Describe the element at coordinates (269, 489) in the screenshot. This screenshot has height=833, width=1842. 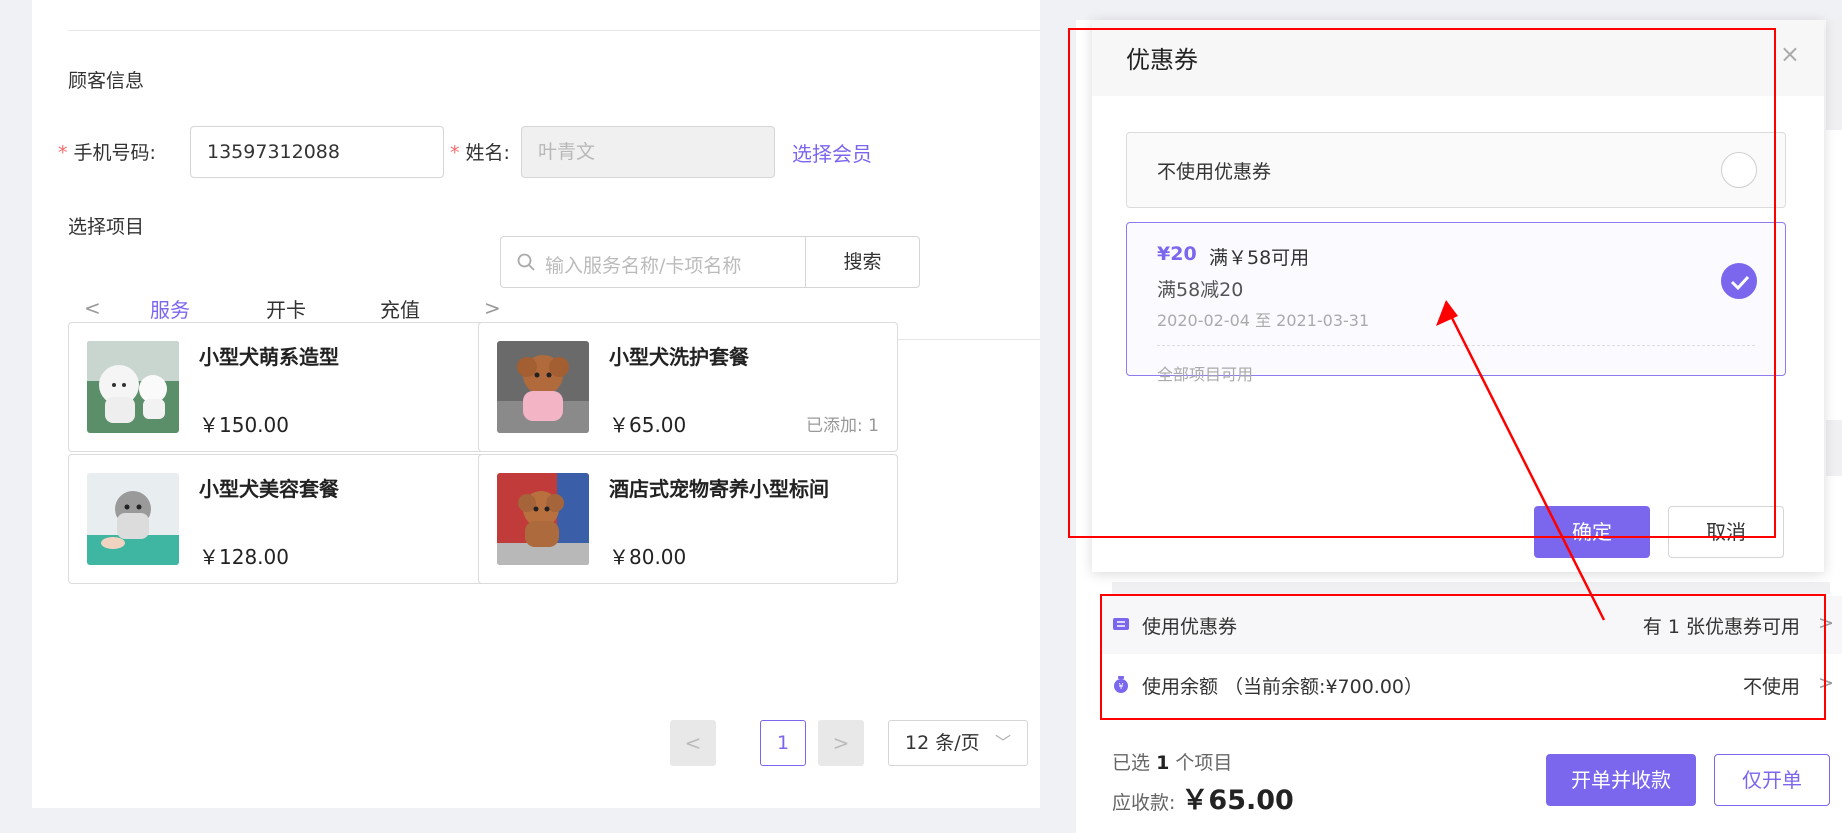
I see `service-name: 小型犬美容套餐` at that location.